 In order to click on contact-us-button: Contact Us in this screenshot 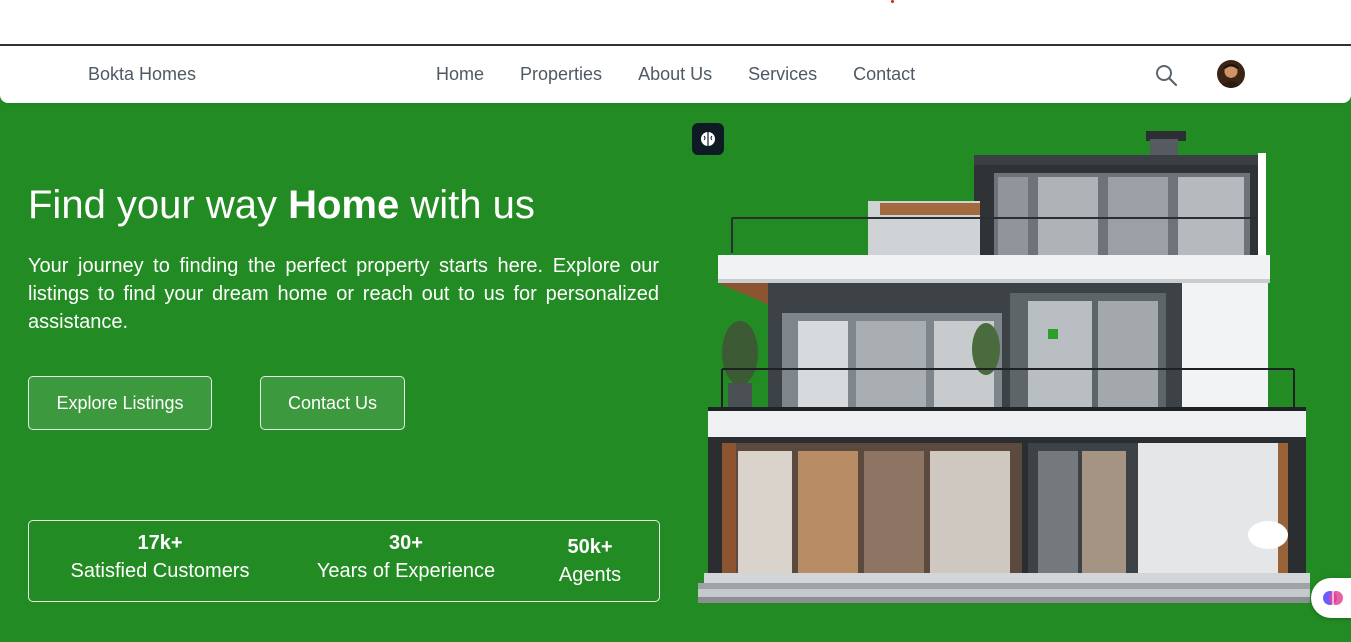, I will do `click(332, 403)`.